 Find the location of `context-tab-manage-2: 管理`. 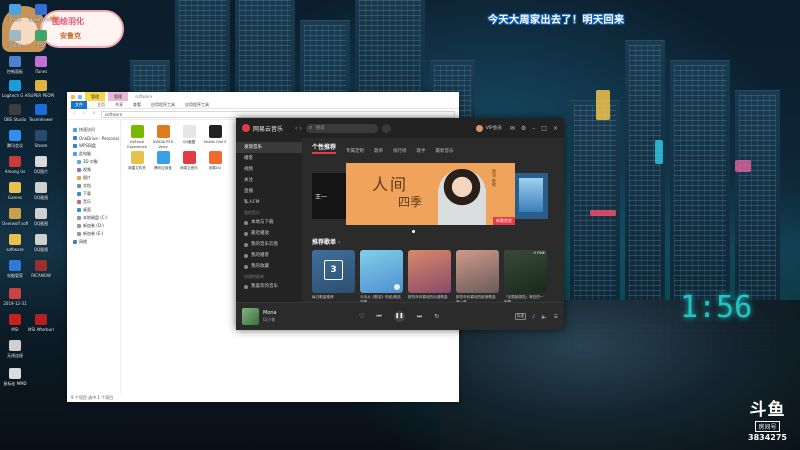

context-tab-manage-2: 管理 is located at coordinates (118, 96).